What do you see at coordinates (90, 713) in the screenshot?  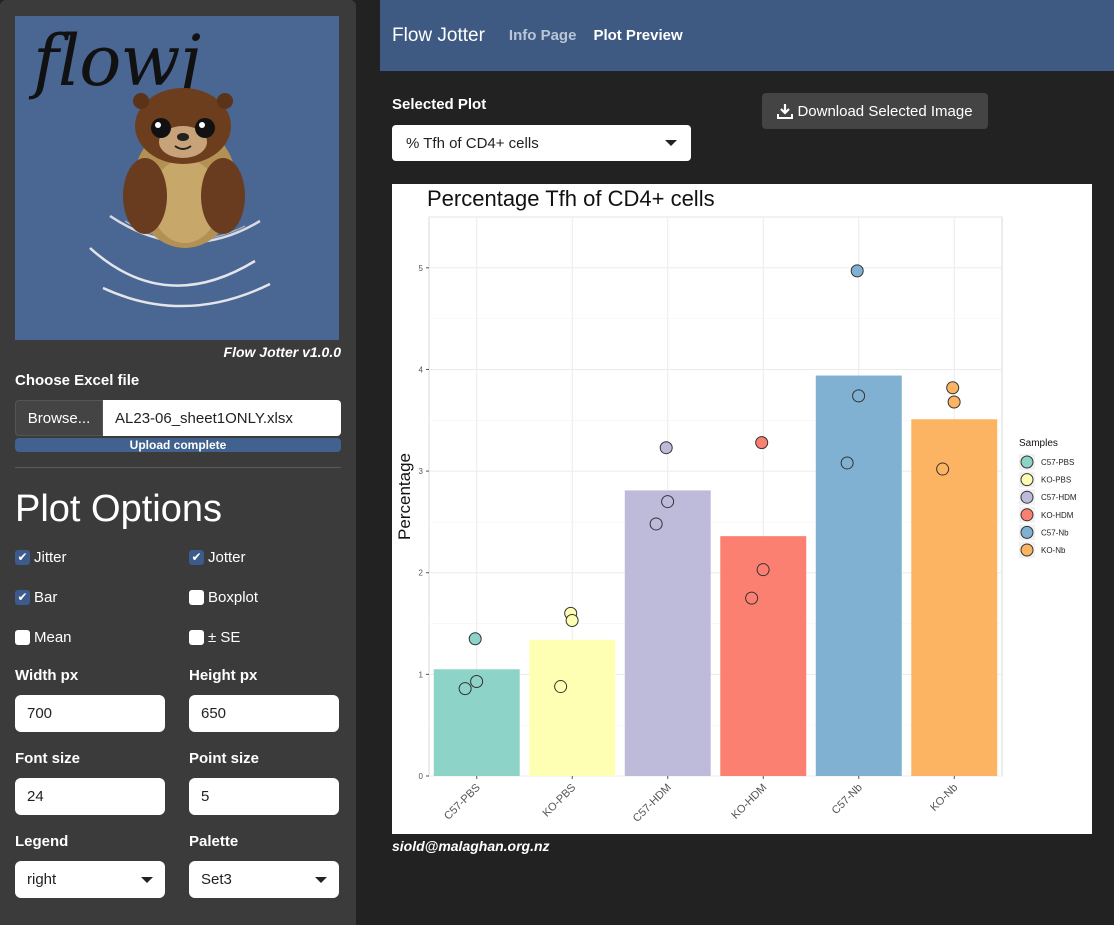 I see `width-input: 700` at bounding box center [90, 713].